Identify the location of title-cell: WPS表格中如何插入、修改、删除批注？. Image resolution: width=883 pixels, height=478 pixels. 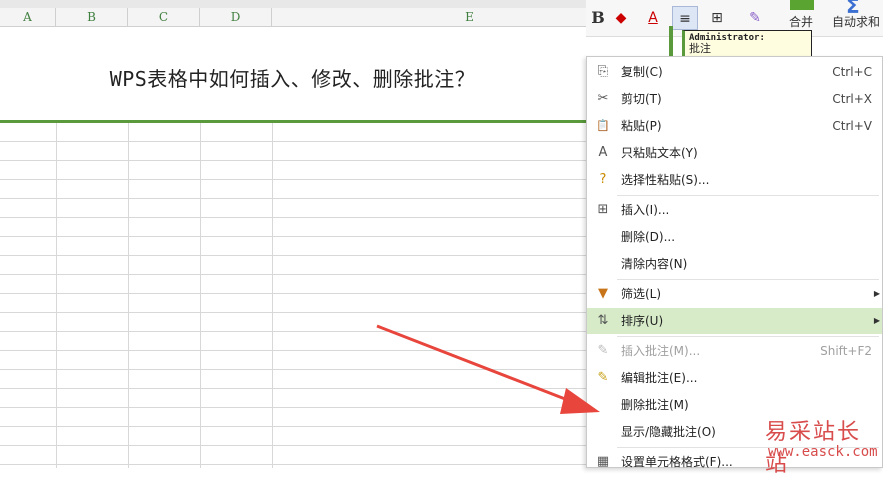
(292, 73).